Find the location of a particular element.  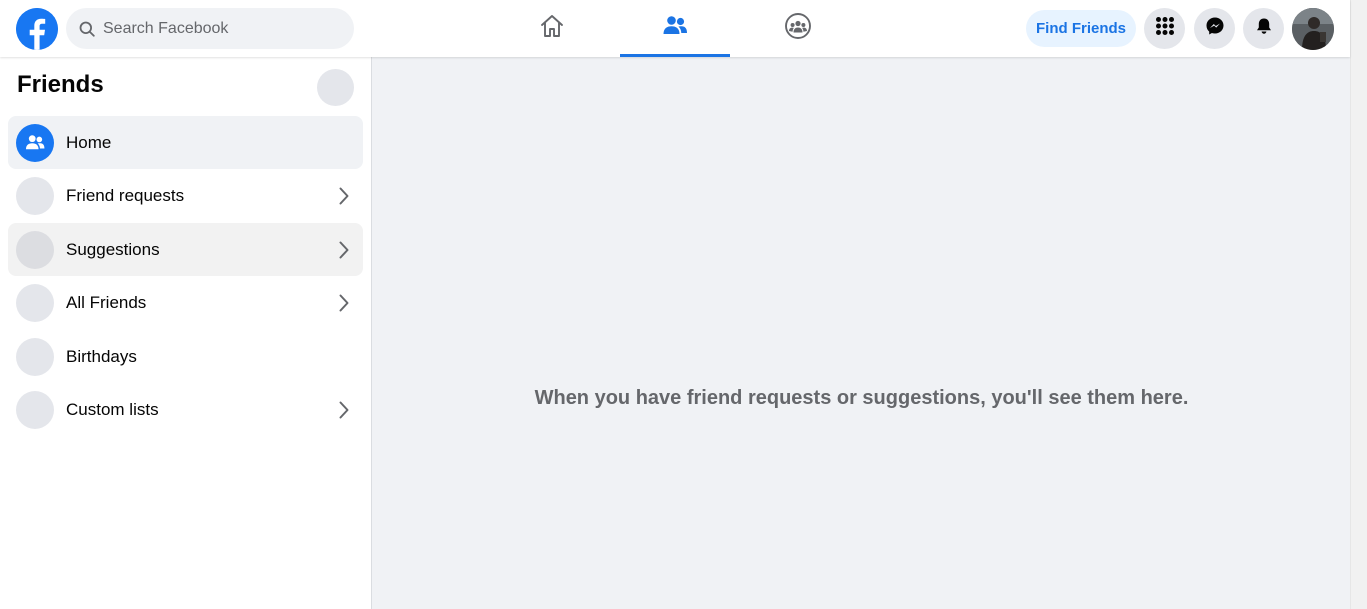

sidebar-item-custom-lists: Custom lists is located at coordinates (185, 409).